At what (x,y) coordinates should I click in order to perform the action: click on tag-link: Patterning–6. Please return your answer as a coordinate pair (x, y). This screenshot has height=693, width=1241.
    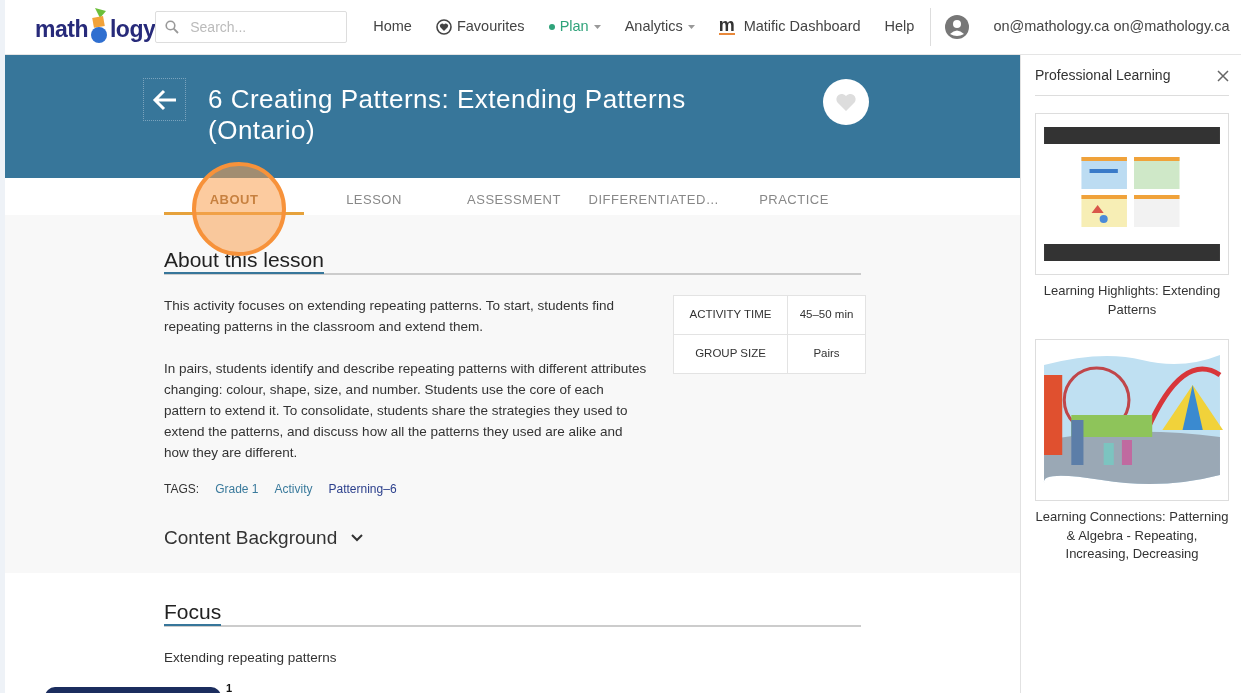
    Looking at the image, I should click on (362, 489).